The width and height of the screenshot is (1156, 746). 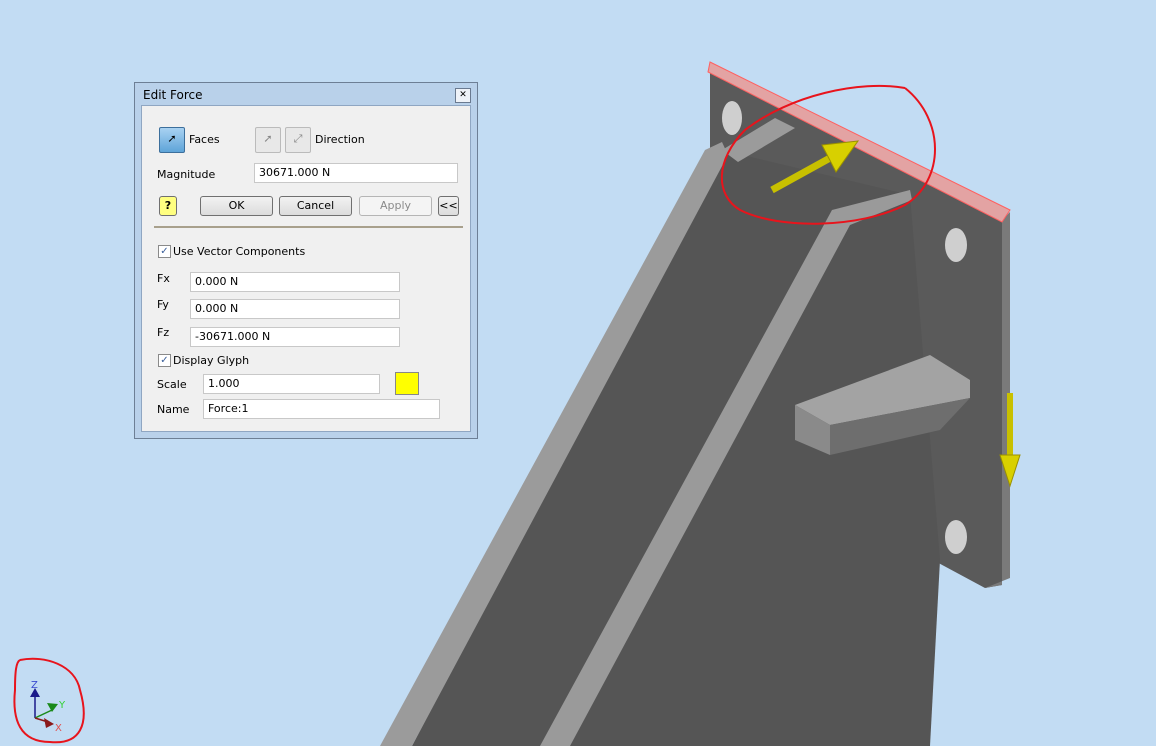 What do you see at coordinates (395, 206) in the screenshot?
I see `apply-button: Apply` at bounding box center [395, 206].